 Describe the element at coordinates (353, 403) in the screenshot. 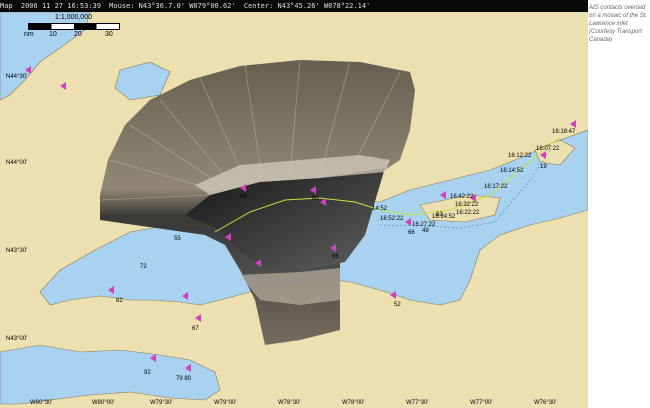

I see `longitude-label: W78°00'` at that location.